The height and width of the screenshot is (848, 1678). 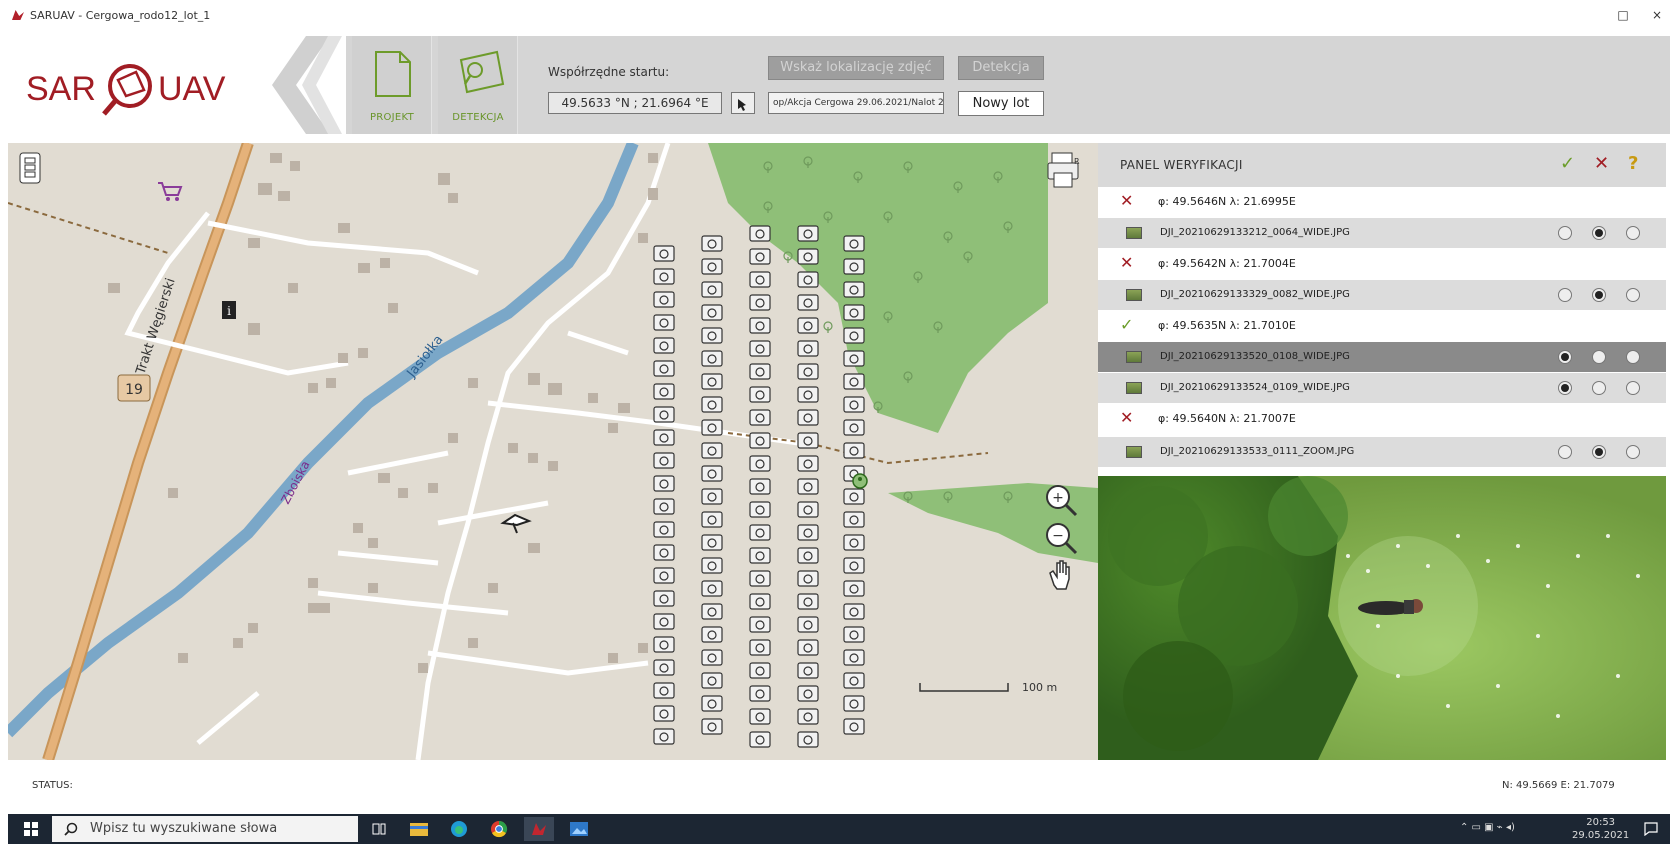 What do you see at coordinates (379, 829) in the screenshot?
I see `task-view-icon` at bounding box center [379, 829].